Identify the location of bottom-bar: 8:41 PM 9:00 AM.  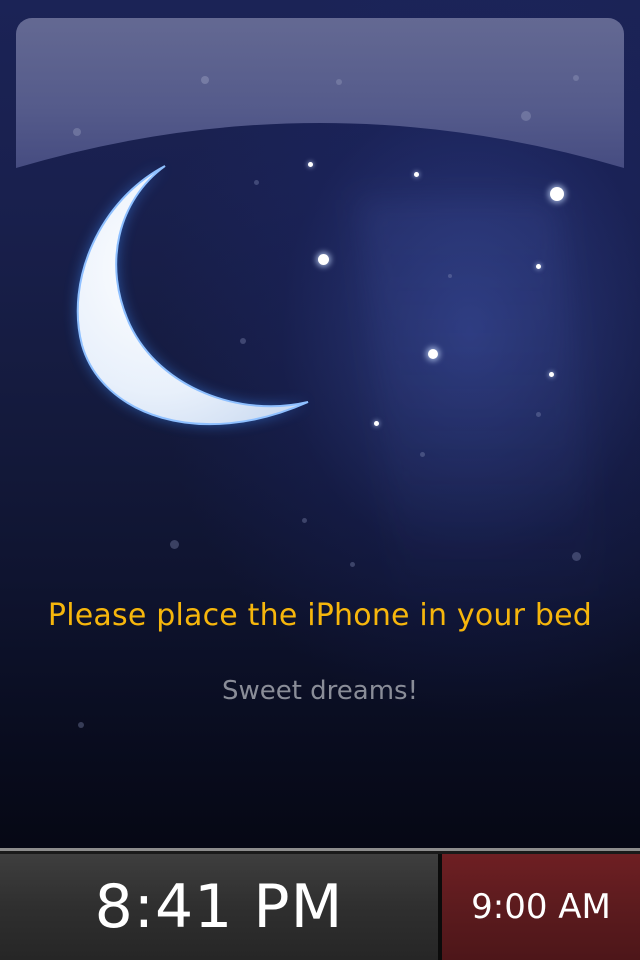
(320, 904).